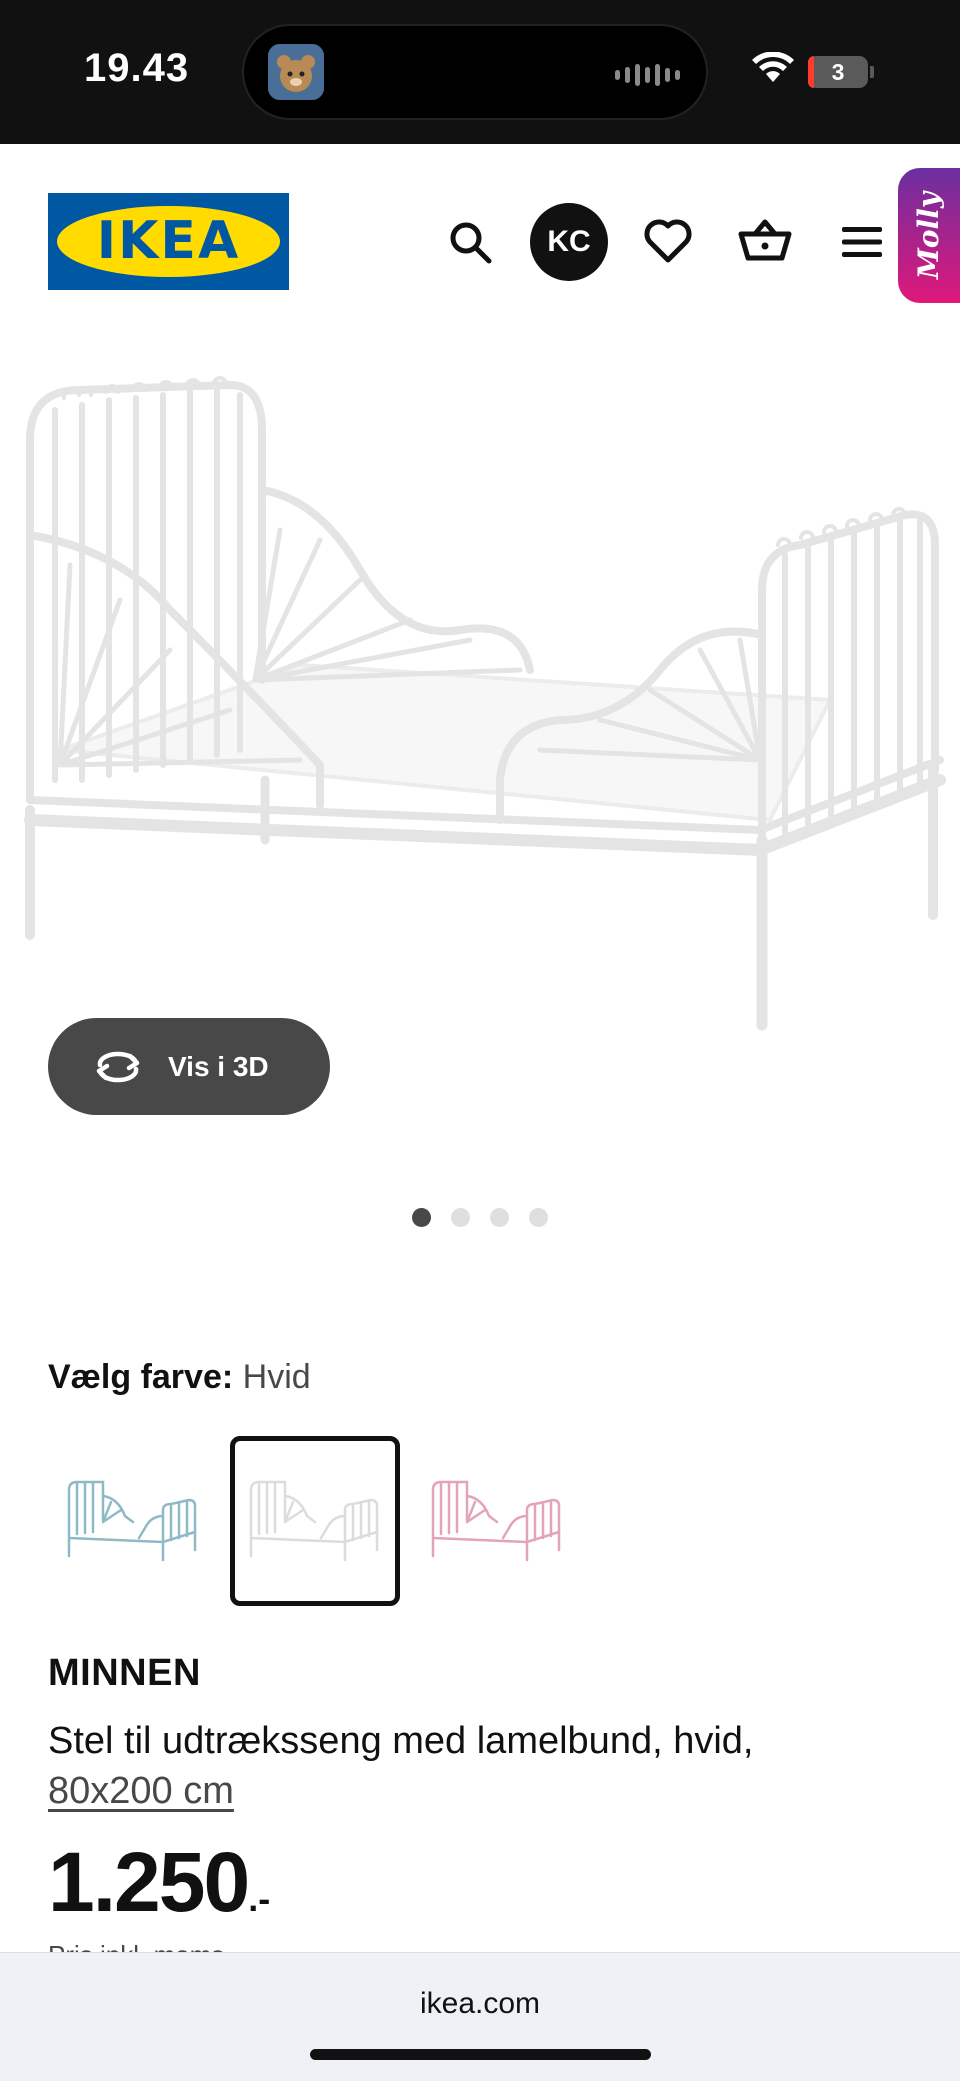 This screenshot has height=2081, width=960. I want to click on browser-bar: ikea.com, so click(480, 2016).